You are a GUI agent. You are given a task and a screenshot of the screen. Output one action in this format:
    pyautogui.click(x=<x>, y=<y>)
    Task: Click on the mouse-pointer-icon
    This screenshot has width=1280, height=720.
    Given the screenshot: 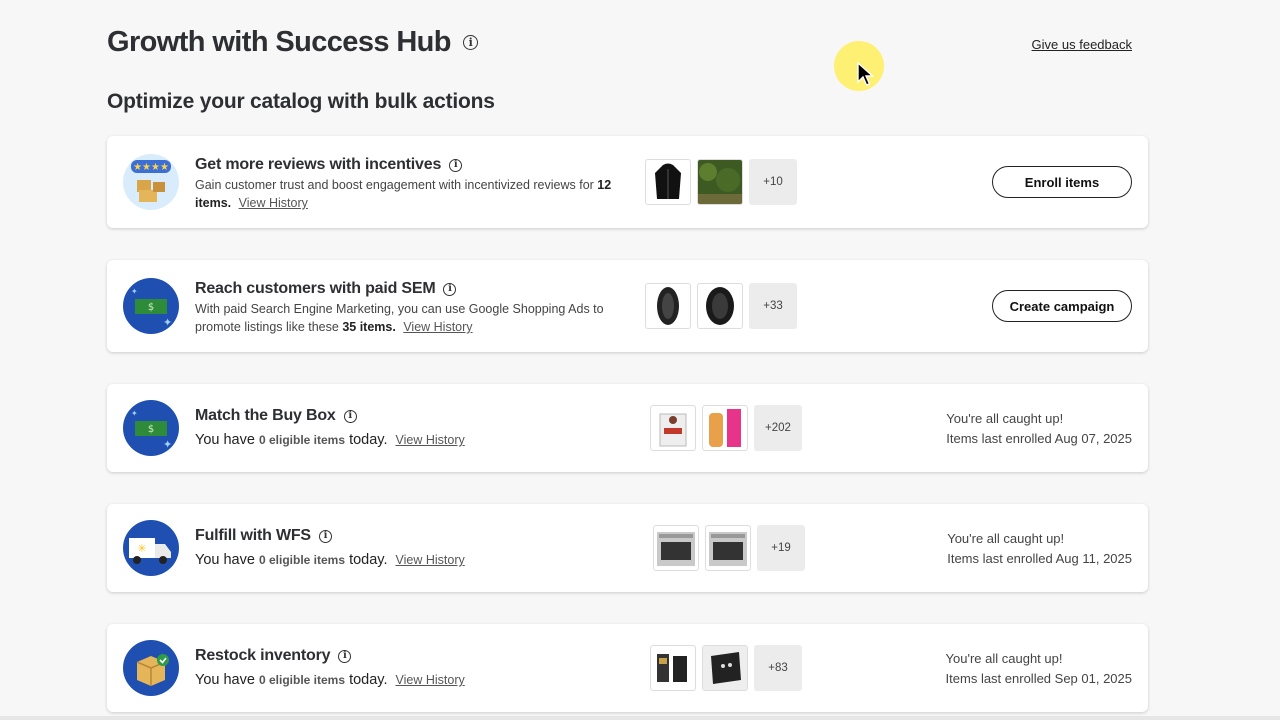 What is the action you would take?
    pyautogui.click(x=865, y=77)
    